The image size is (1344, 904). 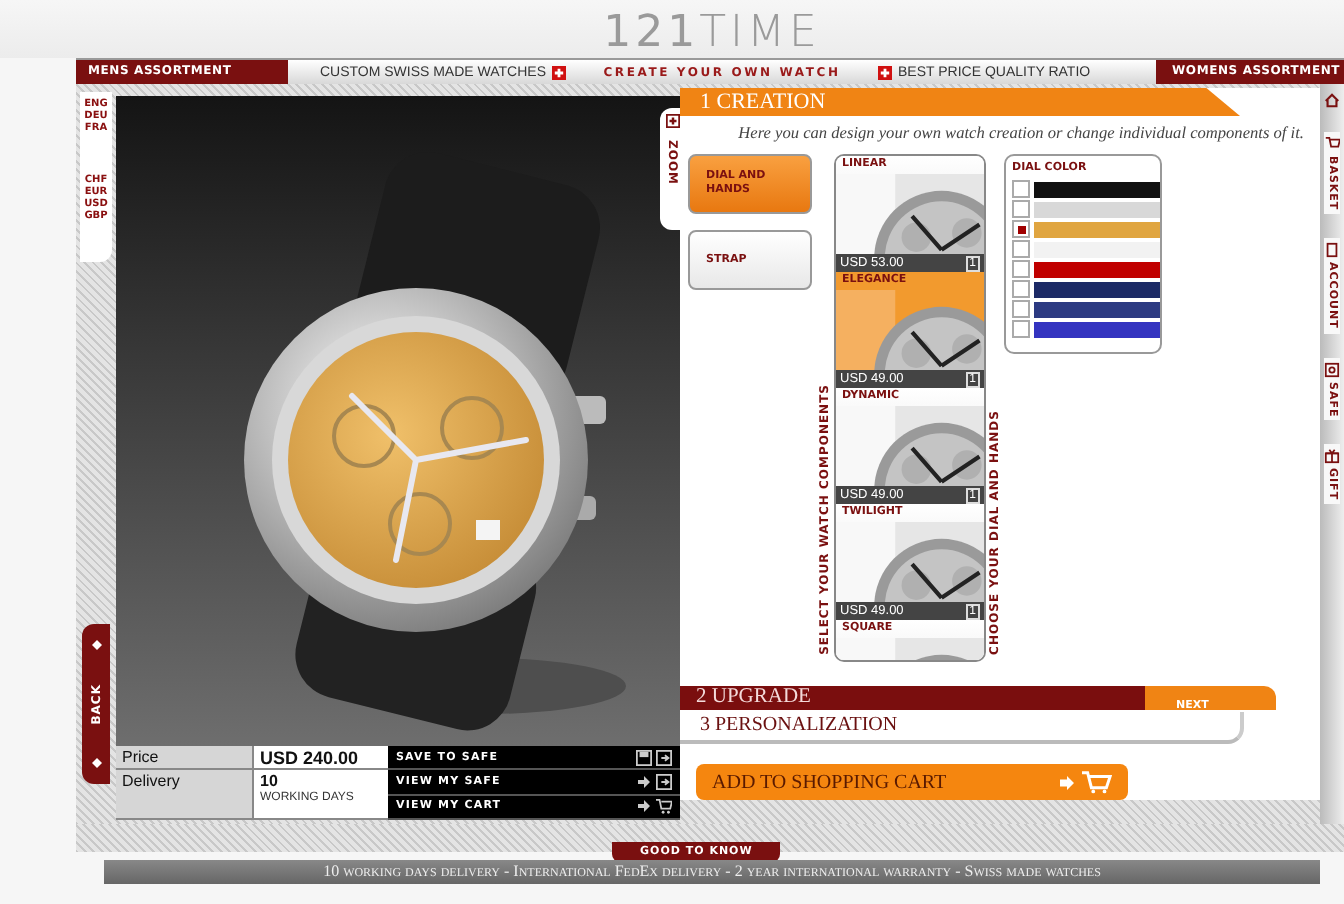 What do you see at coordinates (270, 780) in the screenshot?
I see `delivery-value: 10` at bounding box center [270, 780].